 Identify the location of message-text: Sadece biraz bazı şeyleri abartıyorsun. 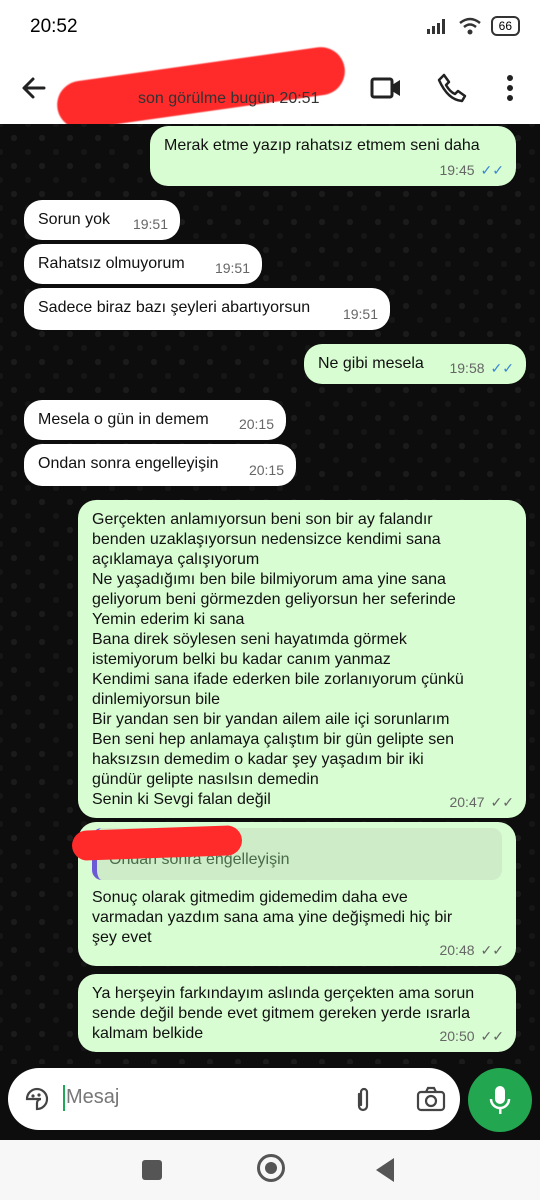
(174, 307).